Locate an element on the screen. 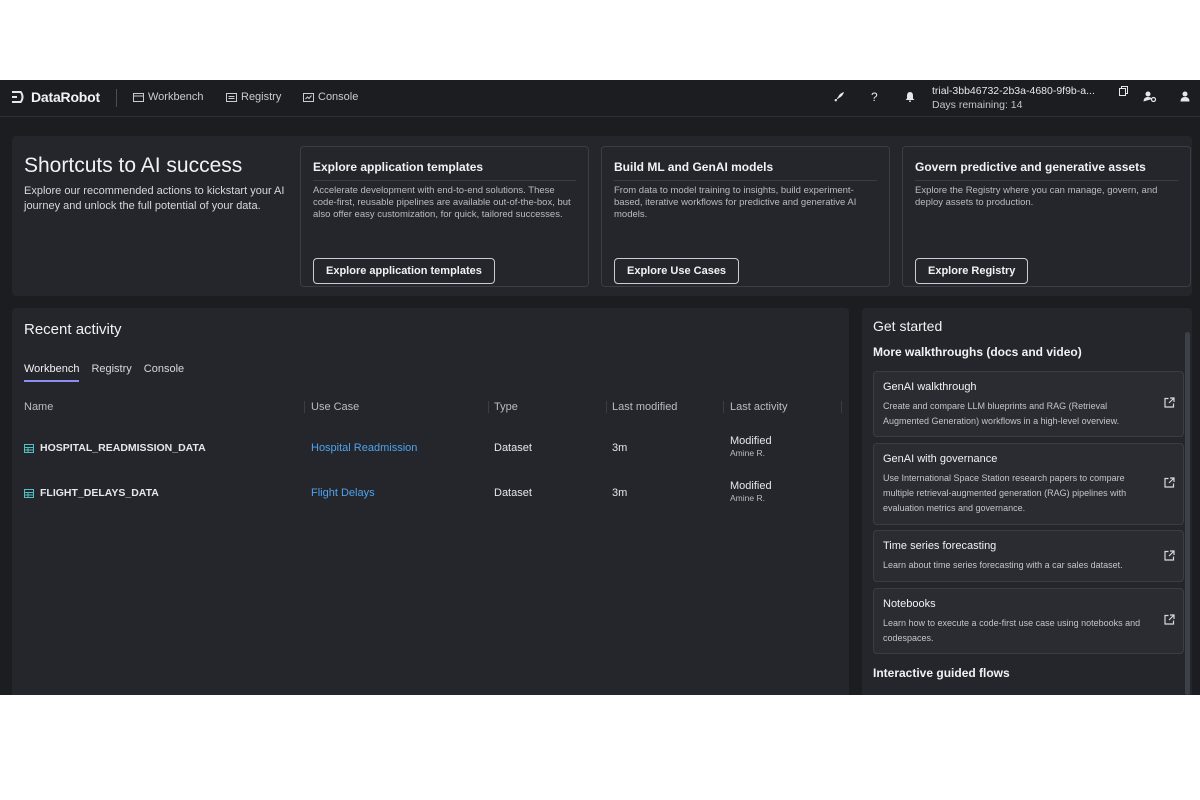  recent-tabs: Workbench Registry Console is located at coordinates (104, 372).